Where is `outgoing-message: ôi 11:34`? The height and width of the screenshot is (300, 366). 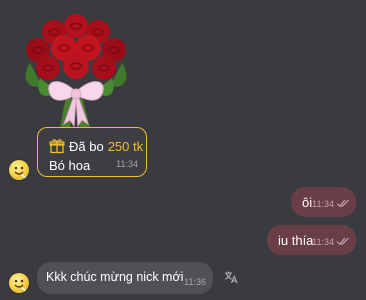
outgoing-message: ôi 11:34 is located at coordinates (323, 202).